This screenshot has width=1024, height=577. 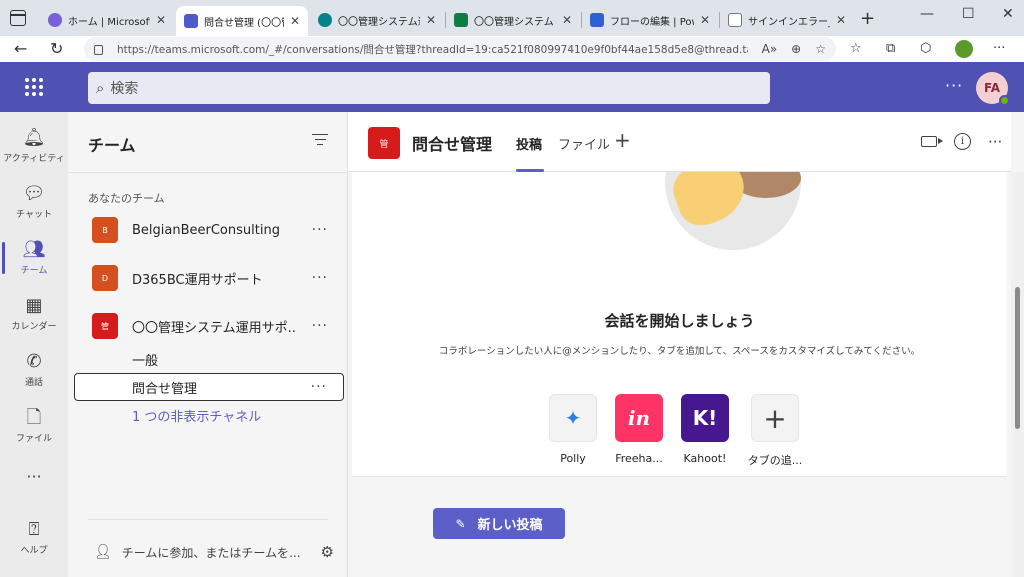 I want to click on gear-icon: ⚙, so click(x=327, y=552).